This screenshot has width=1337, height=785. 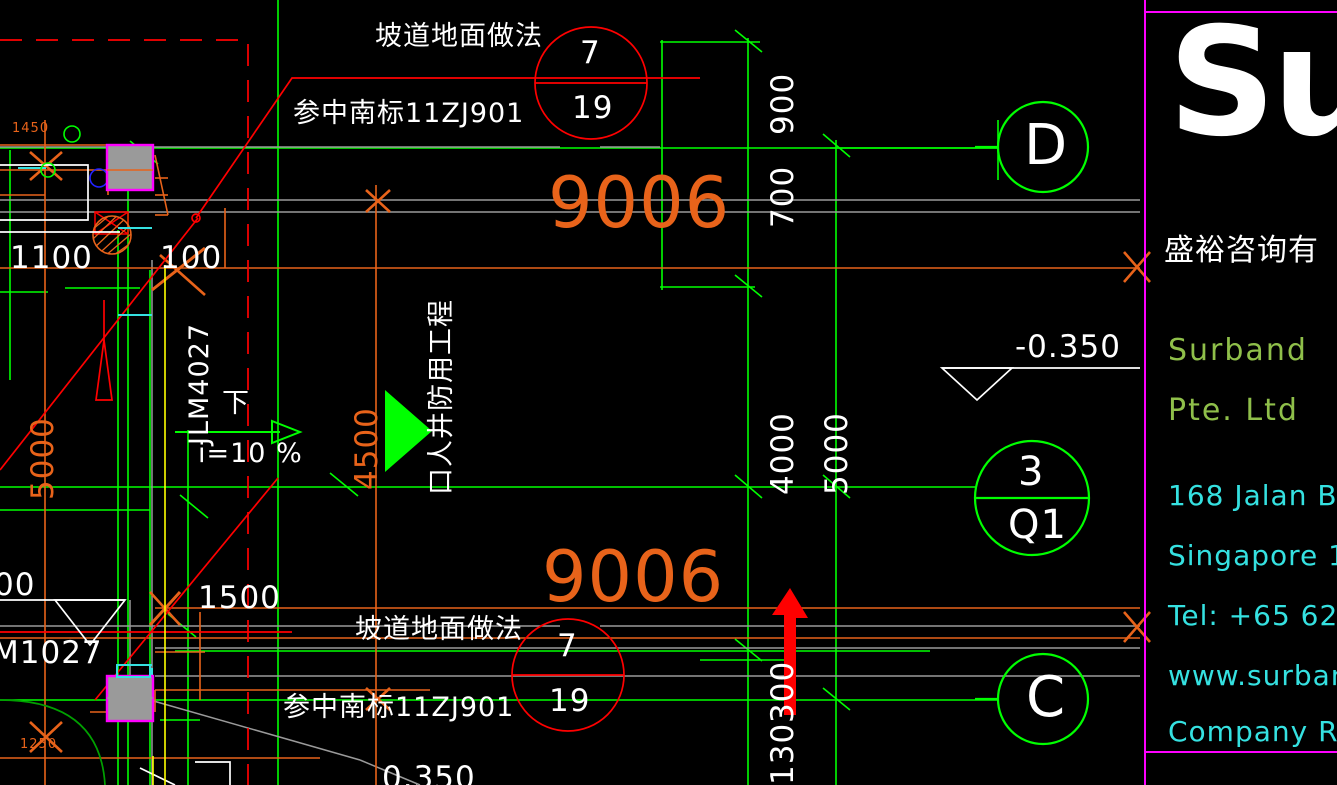 I want to click on dim-1450: 1450, so click(x=31, y=128).